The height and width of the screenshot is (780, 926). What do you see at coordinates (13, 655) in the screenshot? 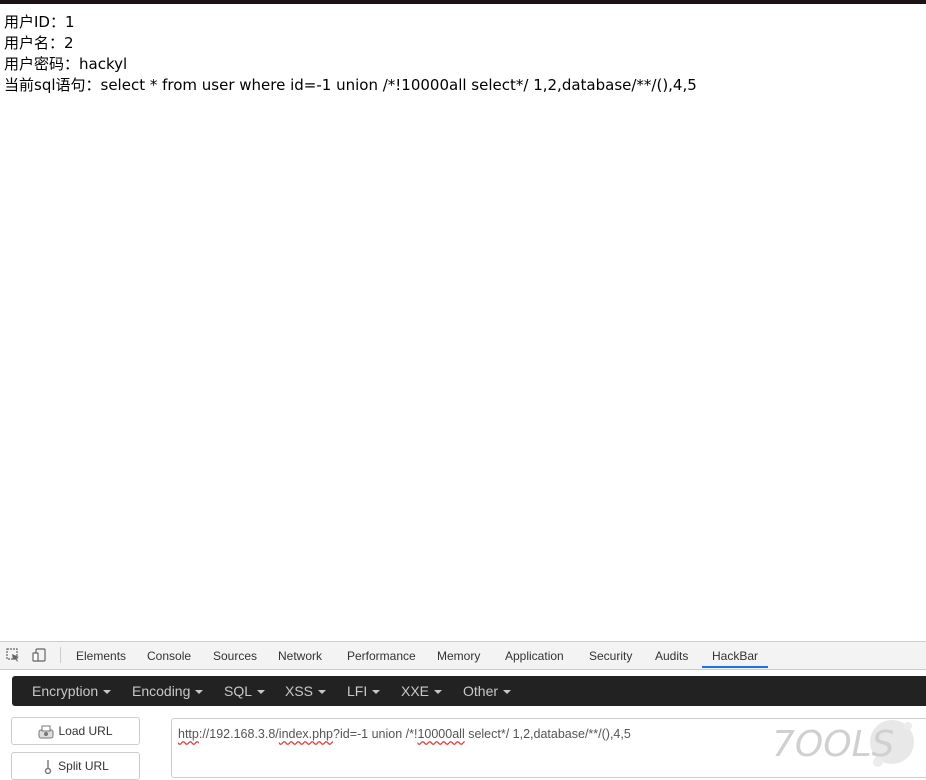
I see `inspect-element-icon` at bounding box center [13, 655].